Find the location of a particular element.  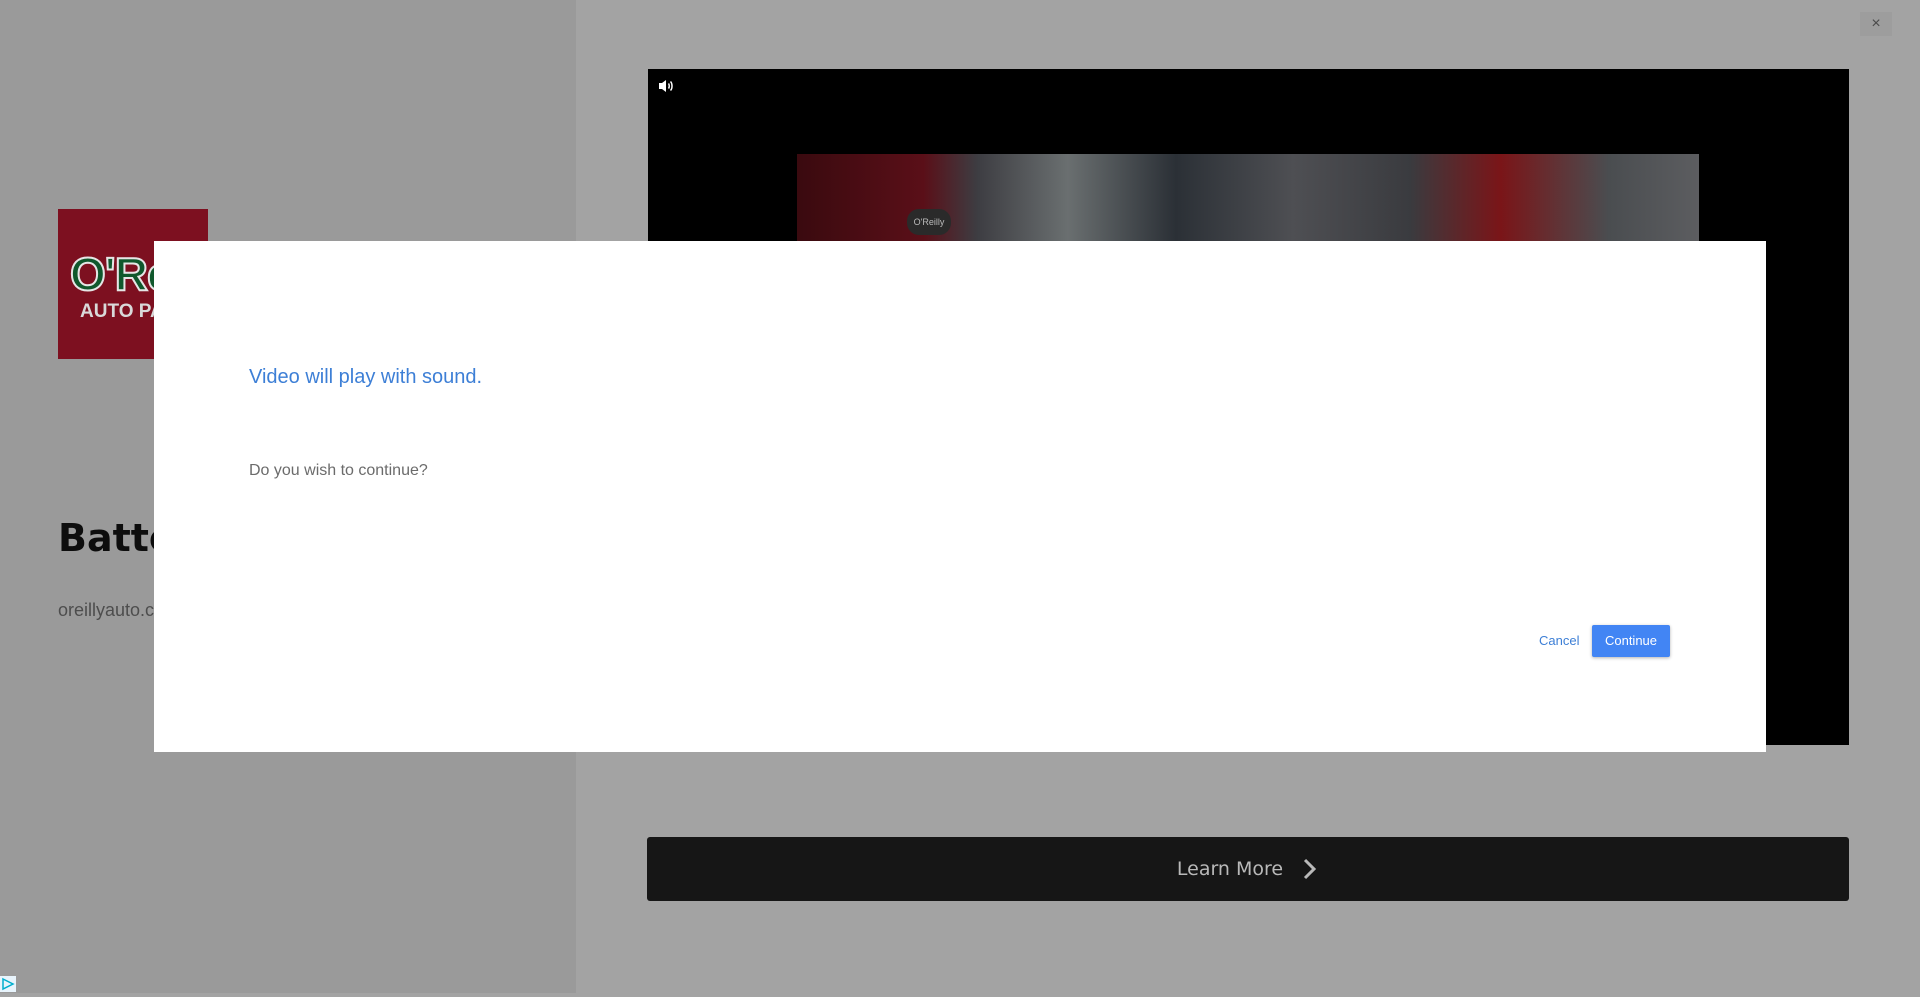

dialog-title: Video will play with sound. is located at coordinates (366, 377).